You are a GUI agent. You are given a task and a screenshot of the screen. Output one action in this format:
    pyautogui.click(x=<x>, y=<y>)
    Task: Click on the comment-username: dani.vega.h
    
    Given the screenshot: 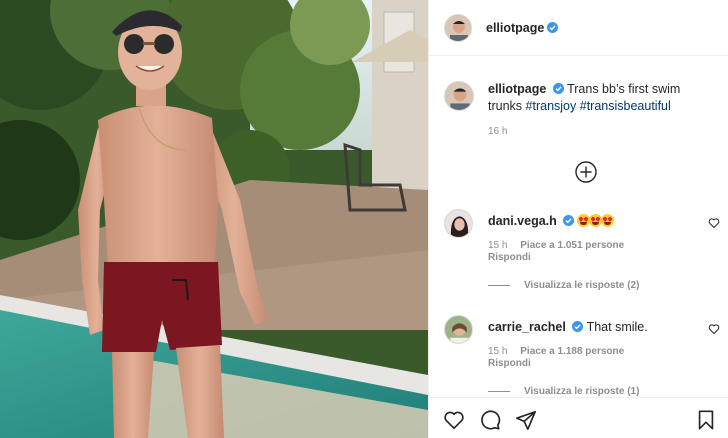 What is the action you would take?
    pyautogui.click(x=522, y=221)
    